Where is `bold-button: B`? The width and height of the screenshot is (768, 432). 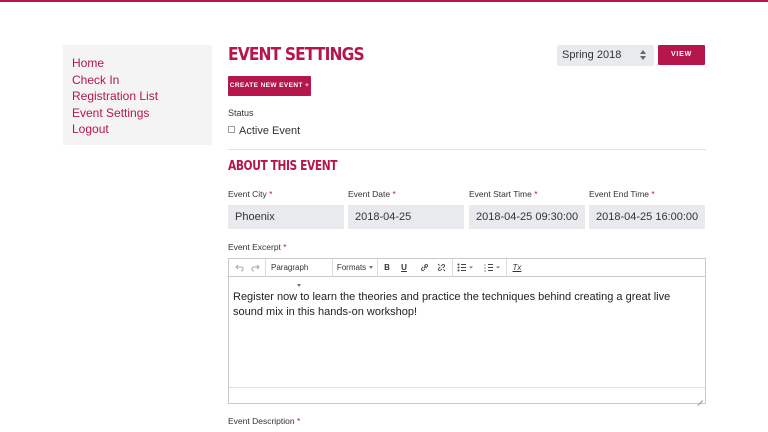
bold-button: B is located at coordinates (387, 268).